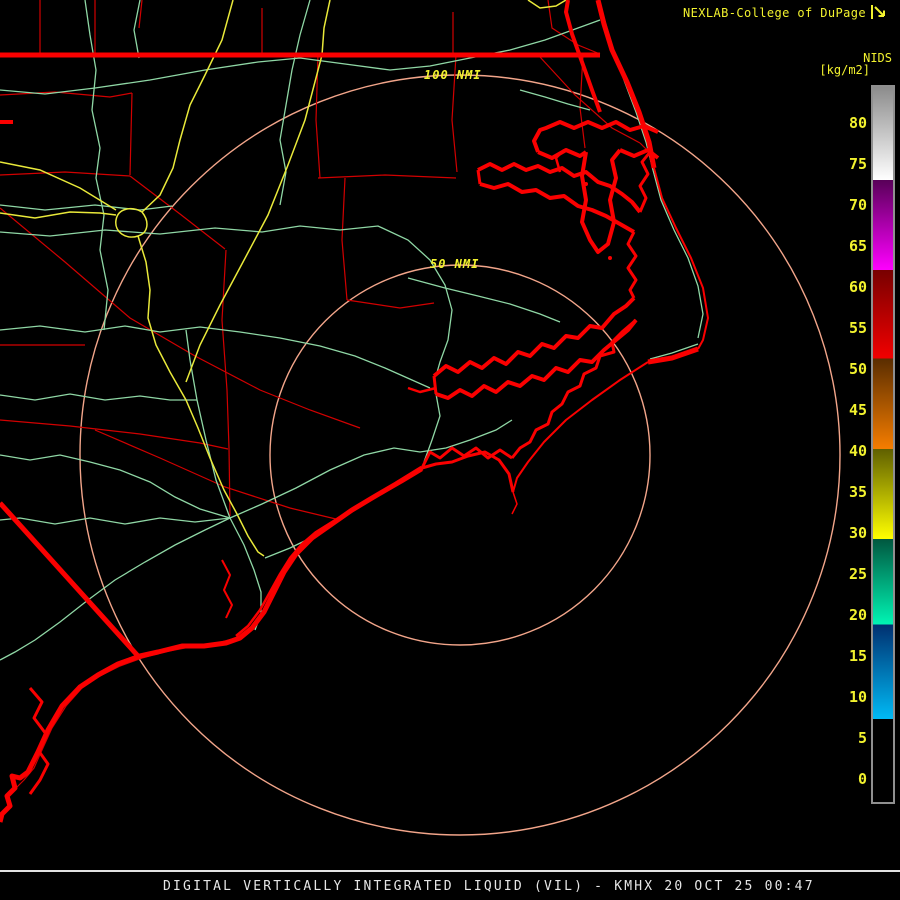 This screenshot has width=900, height=900. I want to click on scale-tick-55: 55, so click(857, 328).